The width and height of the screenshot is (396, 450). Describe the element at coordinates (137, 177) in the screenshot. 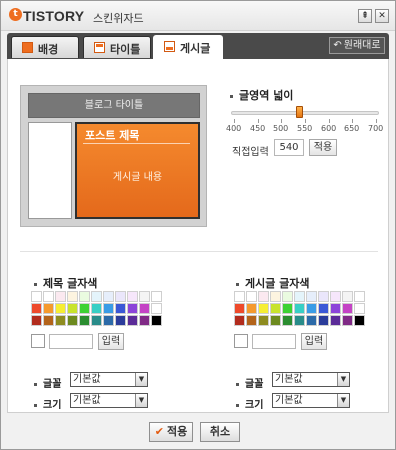

I see `preview-post-body: 게시글 내용` at that location.